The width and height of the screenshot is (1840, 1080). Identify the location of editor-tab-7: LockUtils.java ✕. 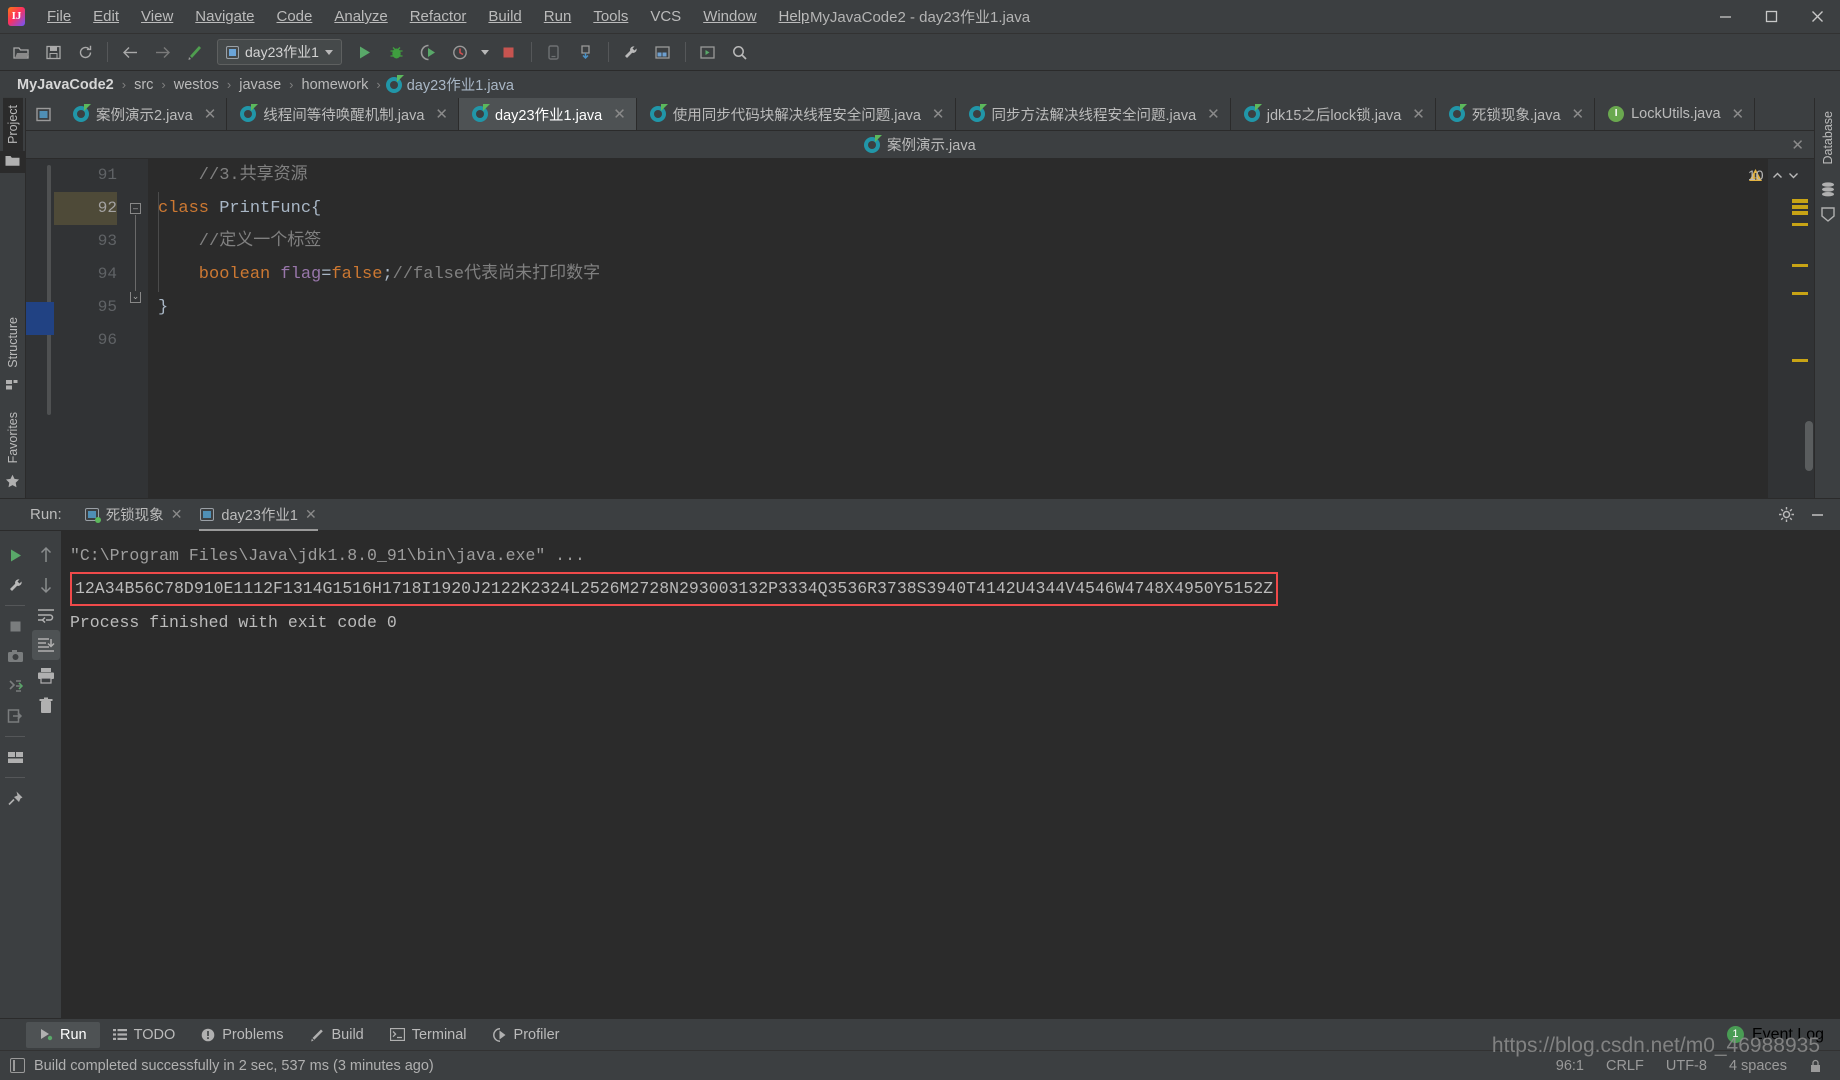
(1675, 114).